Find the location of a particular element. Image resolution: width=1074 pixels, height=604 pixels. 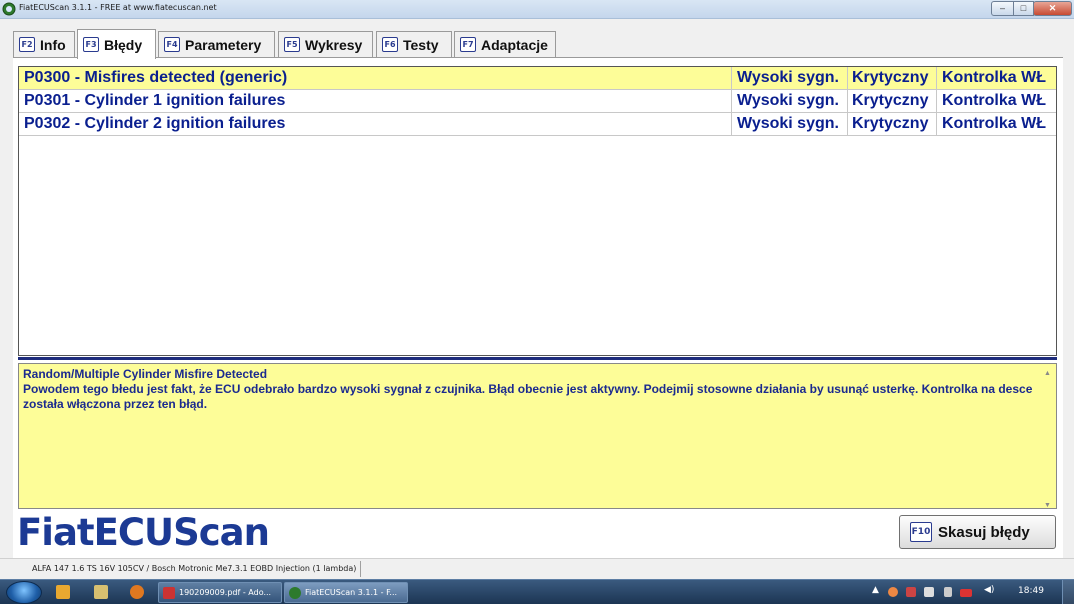

f3-key-icon: F3 is located at coordinates (91, 44).